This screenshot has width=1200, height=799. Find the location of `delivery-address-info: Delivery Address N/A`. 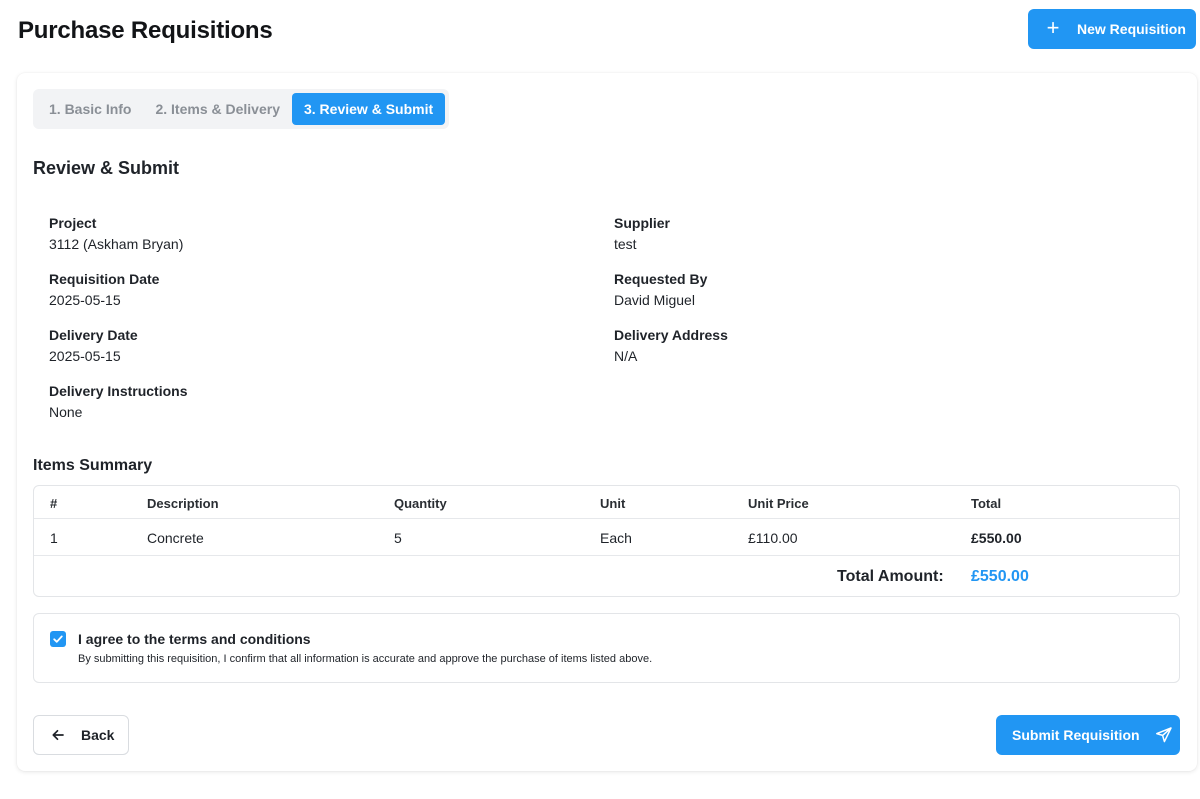

delivery-address-info: Delivery Address N/A is located at coordinates (671, 345).